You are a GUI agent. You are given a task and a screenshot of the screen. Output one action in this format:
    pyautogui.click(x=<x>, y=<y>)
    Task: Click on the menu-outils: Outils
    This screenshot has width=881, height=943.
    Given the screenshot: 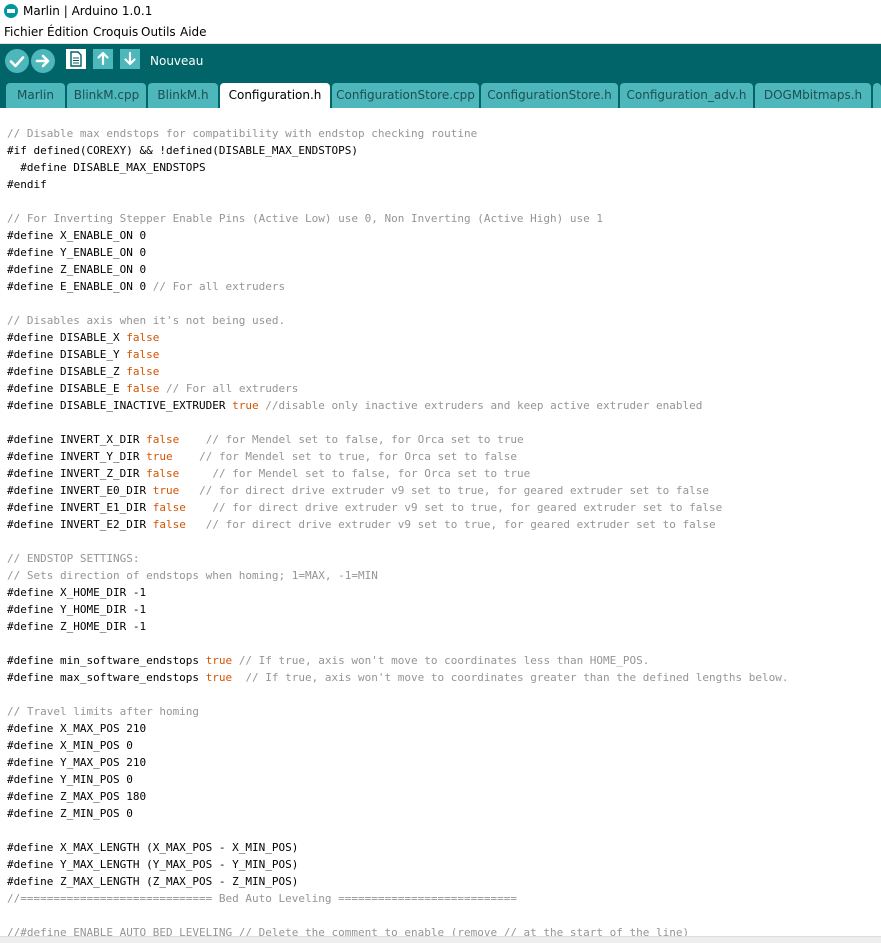 What is the action you would take?
    pyautogui.click(x=158, y=32)
    